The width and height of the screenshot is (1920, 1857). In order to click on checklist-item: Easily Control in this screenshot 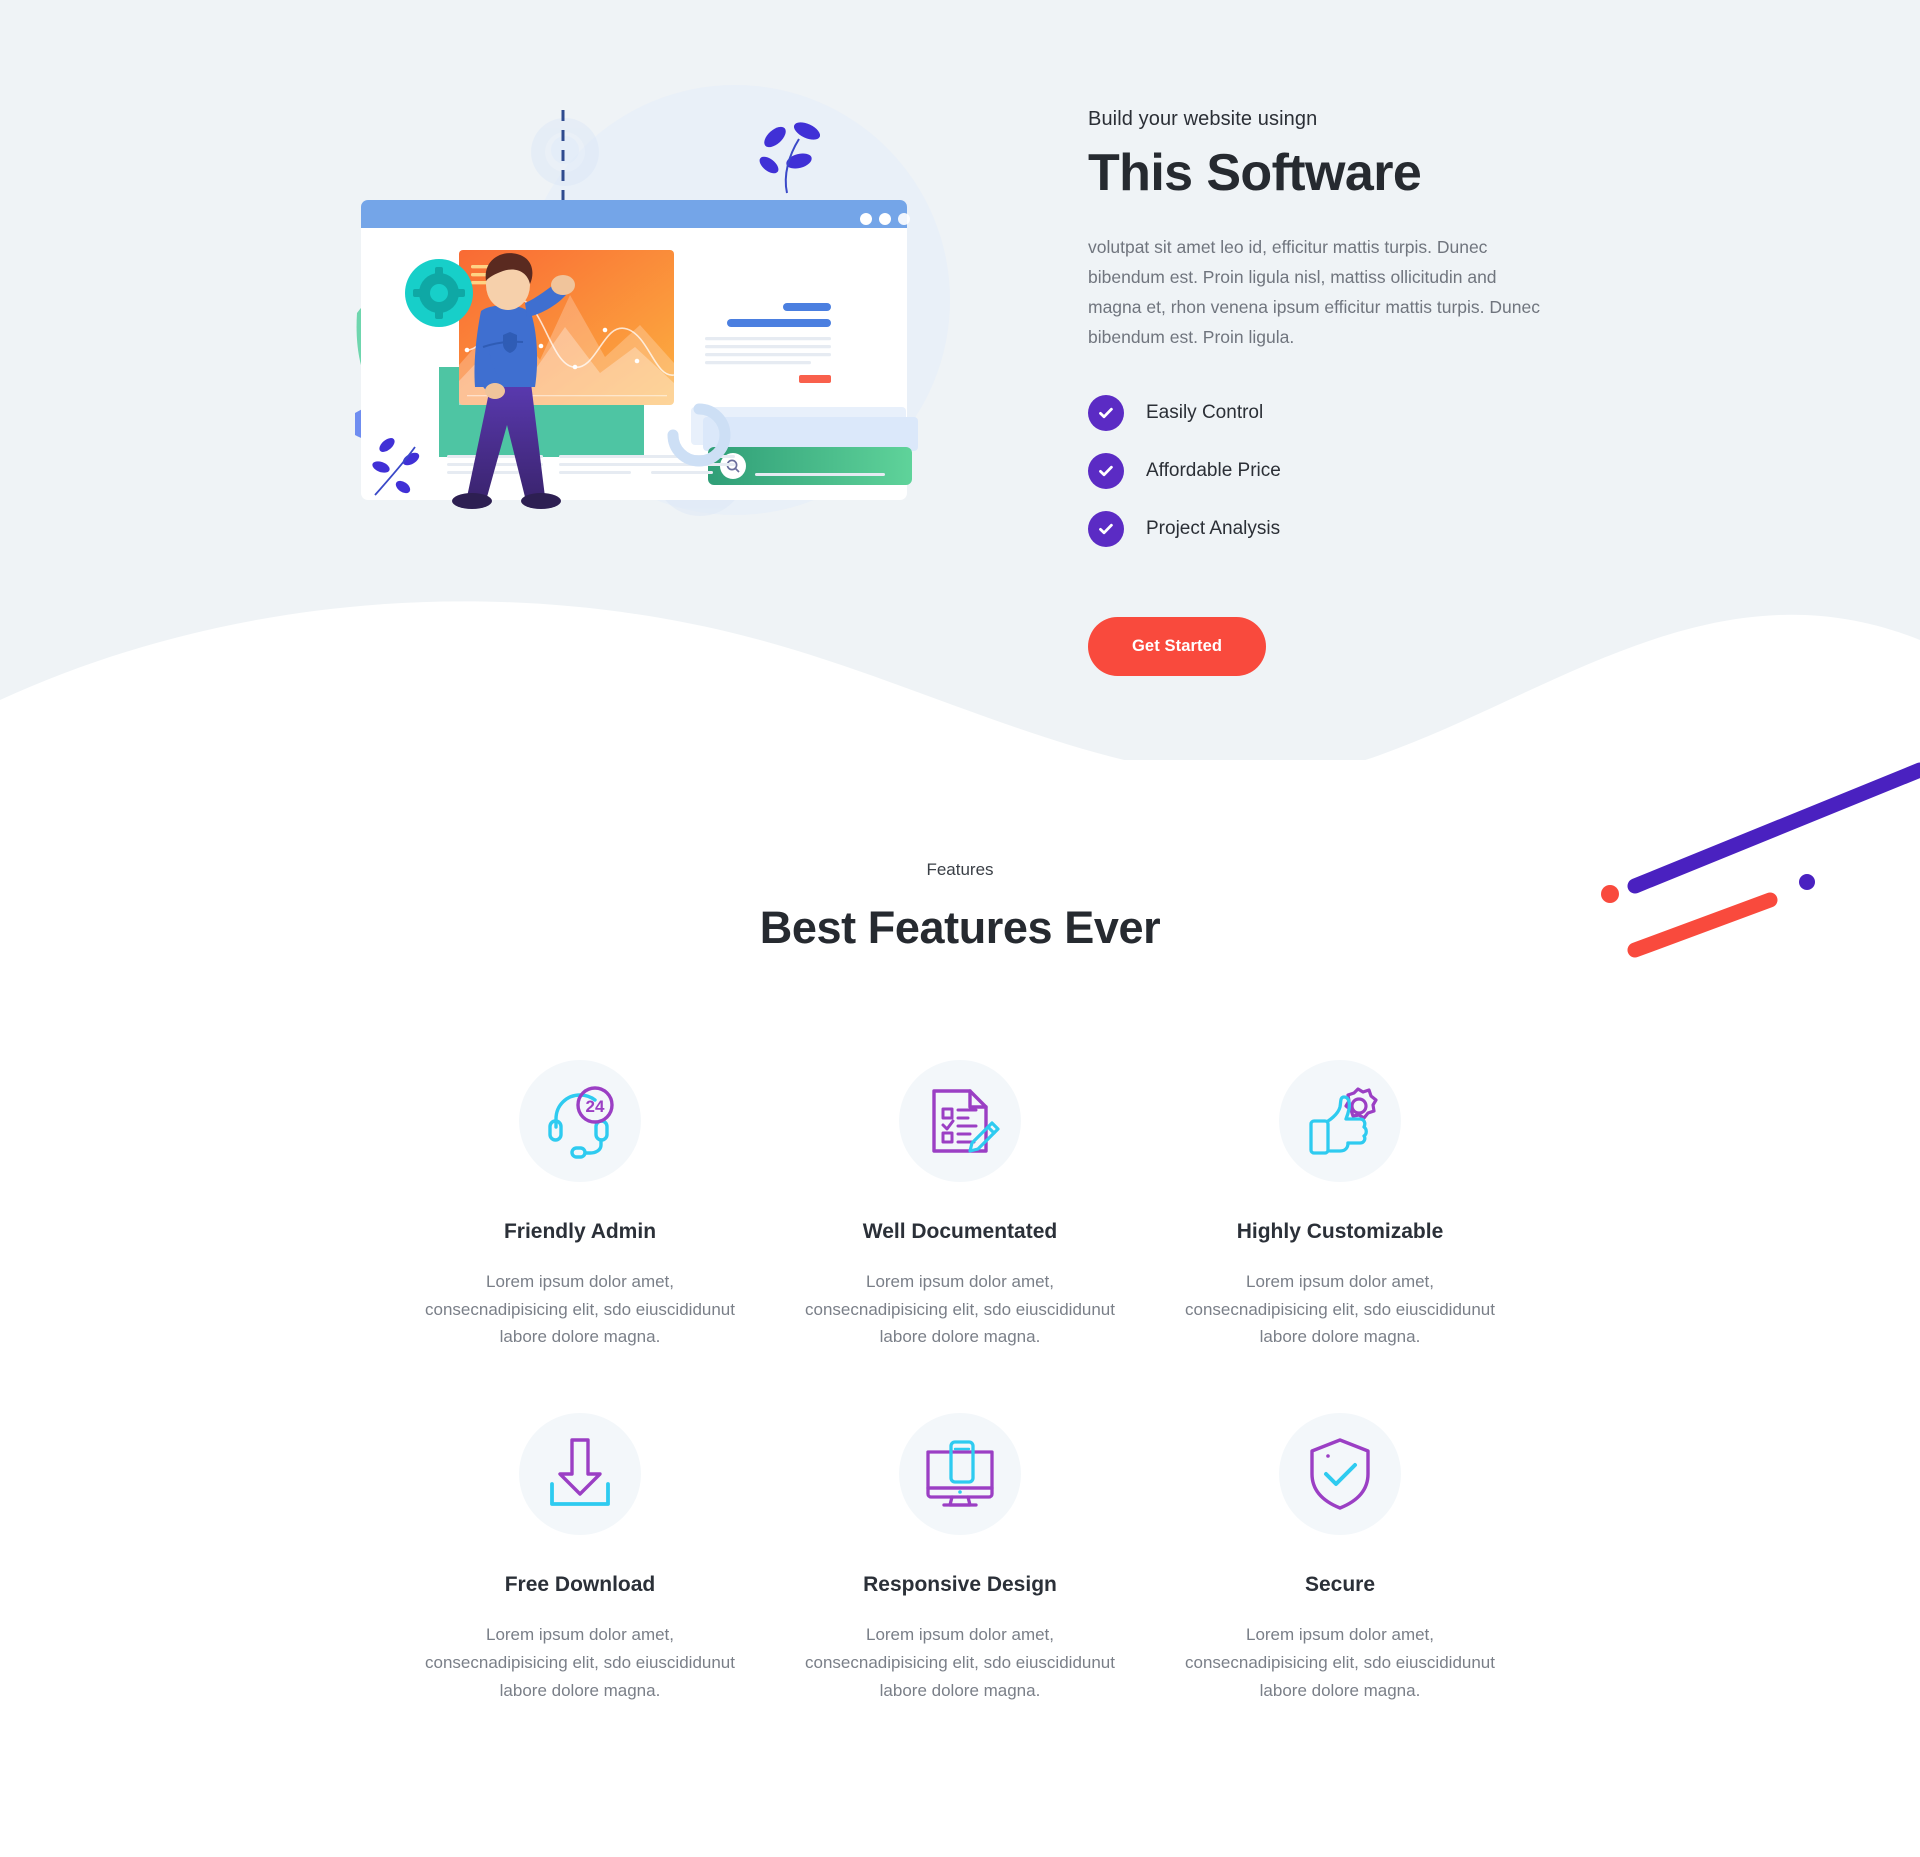, I will do `click(1323, 412)`.